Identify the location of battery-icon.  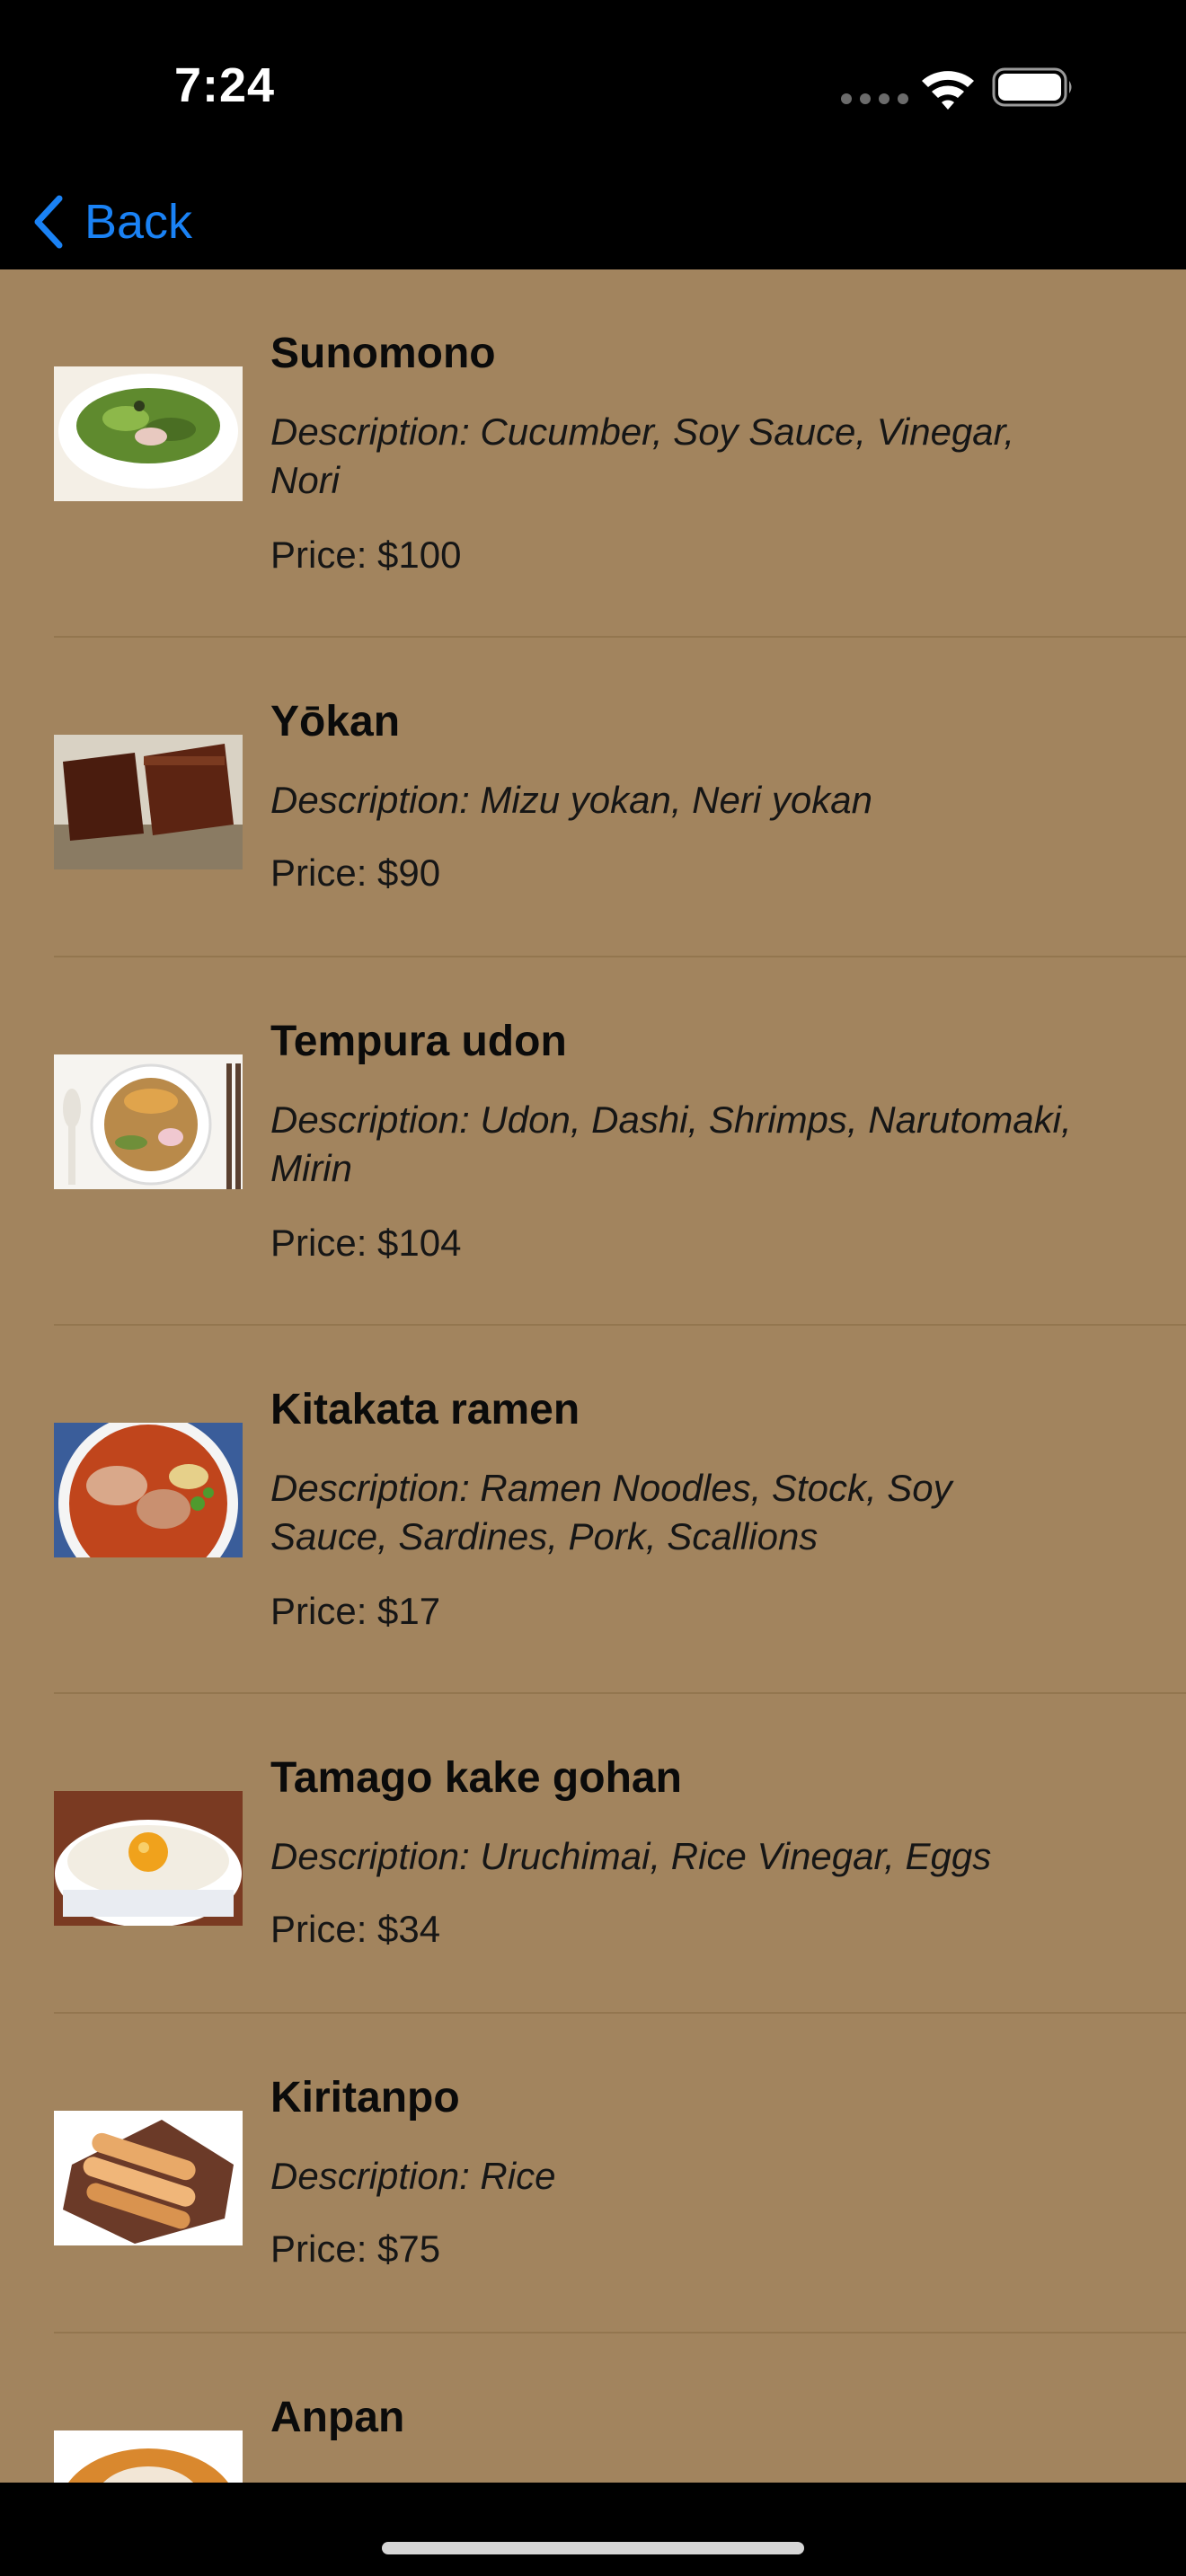
(1032, 87).